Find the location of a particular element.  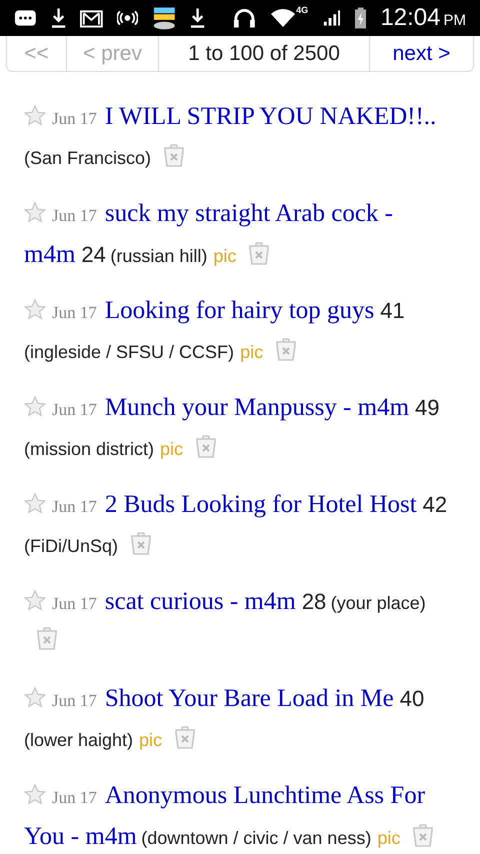

post-age: 42 is located at coordinates (435, 504).